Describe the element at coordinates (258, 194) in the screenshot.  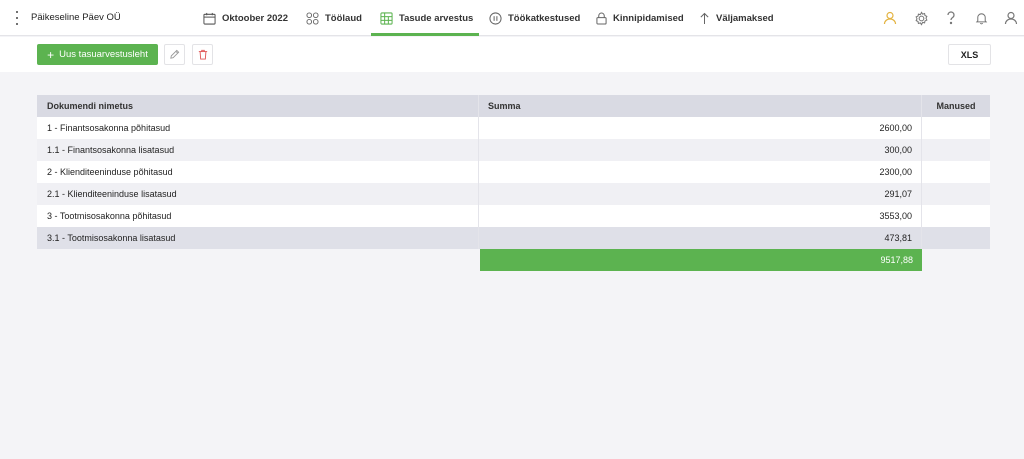
I see `document-name-cell: 2.1 - Klienditeeninduse lisatasud` at that location.